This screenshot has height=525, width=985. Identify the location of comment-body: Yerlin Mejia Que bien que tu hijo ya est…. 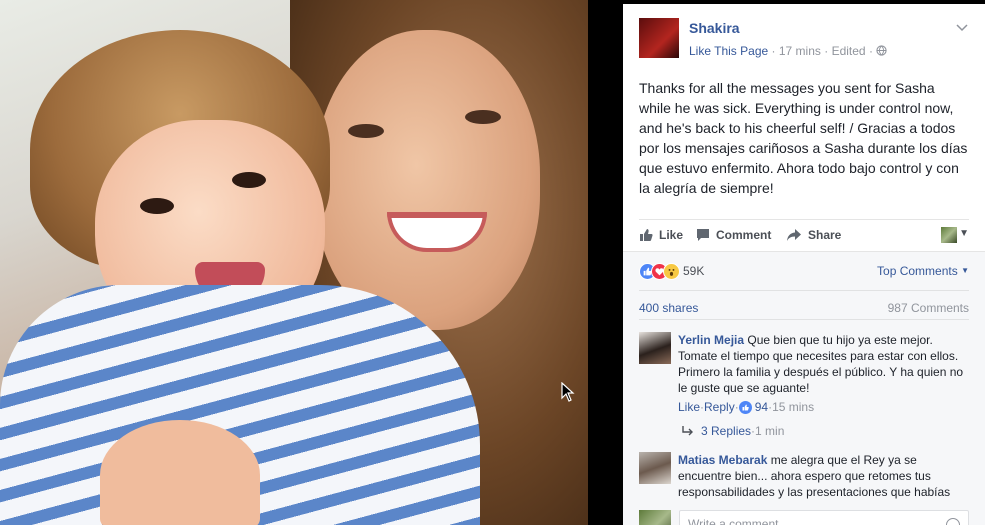
(823, 364).